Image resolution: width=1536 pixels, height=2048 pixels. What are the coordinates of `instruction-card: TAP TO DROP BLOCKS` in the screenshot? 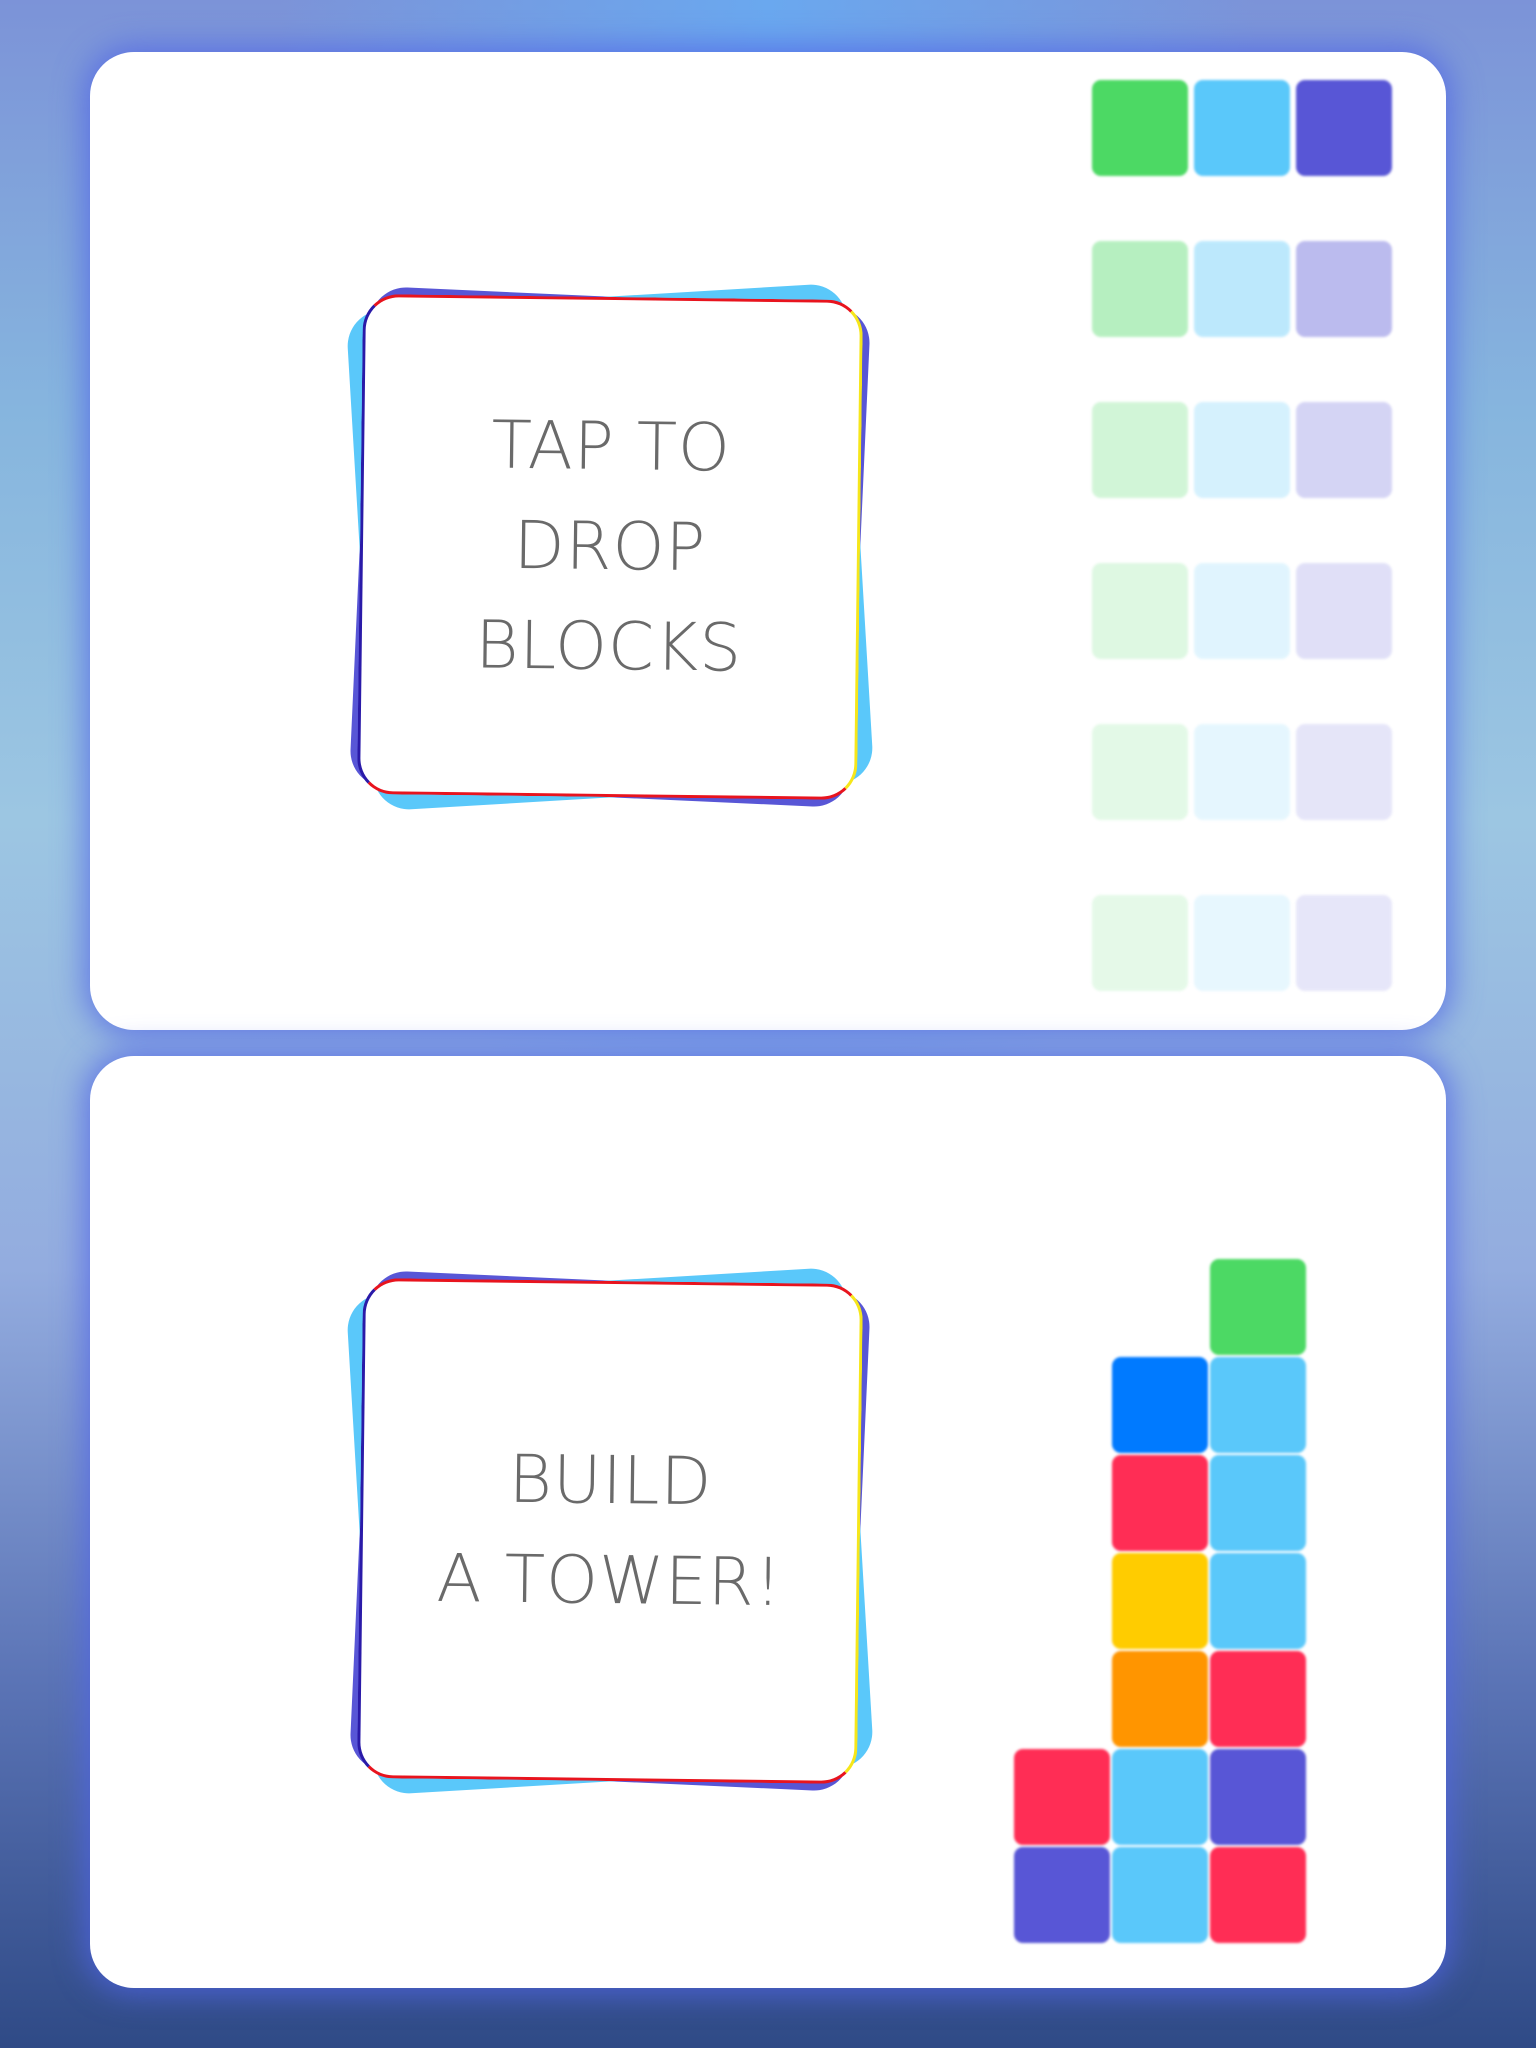 It's located at (610, 547).